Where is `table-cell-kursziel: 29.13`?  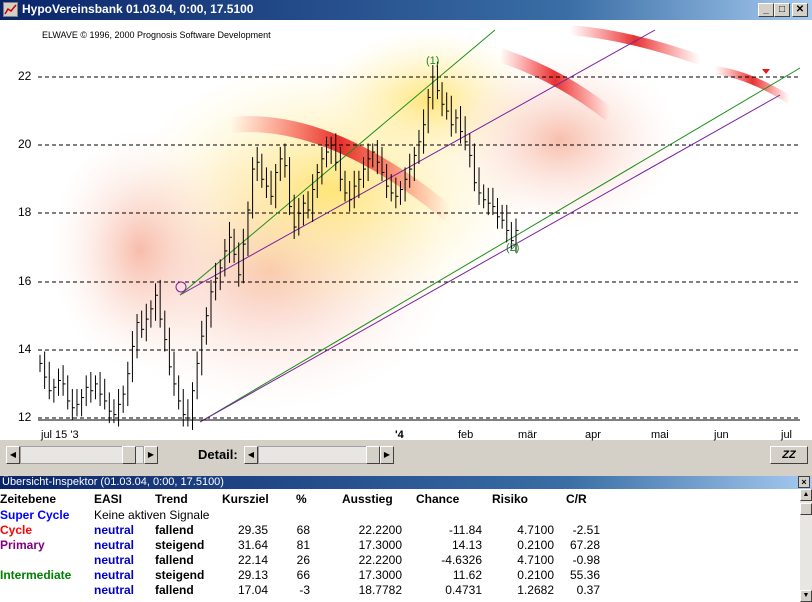
table-cell-kursziel: 29.13 is located at coordinates (252, 575).